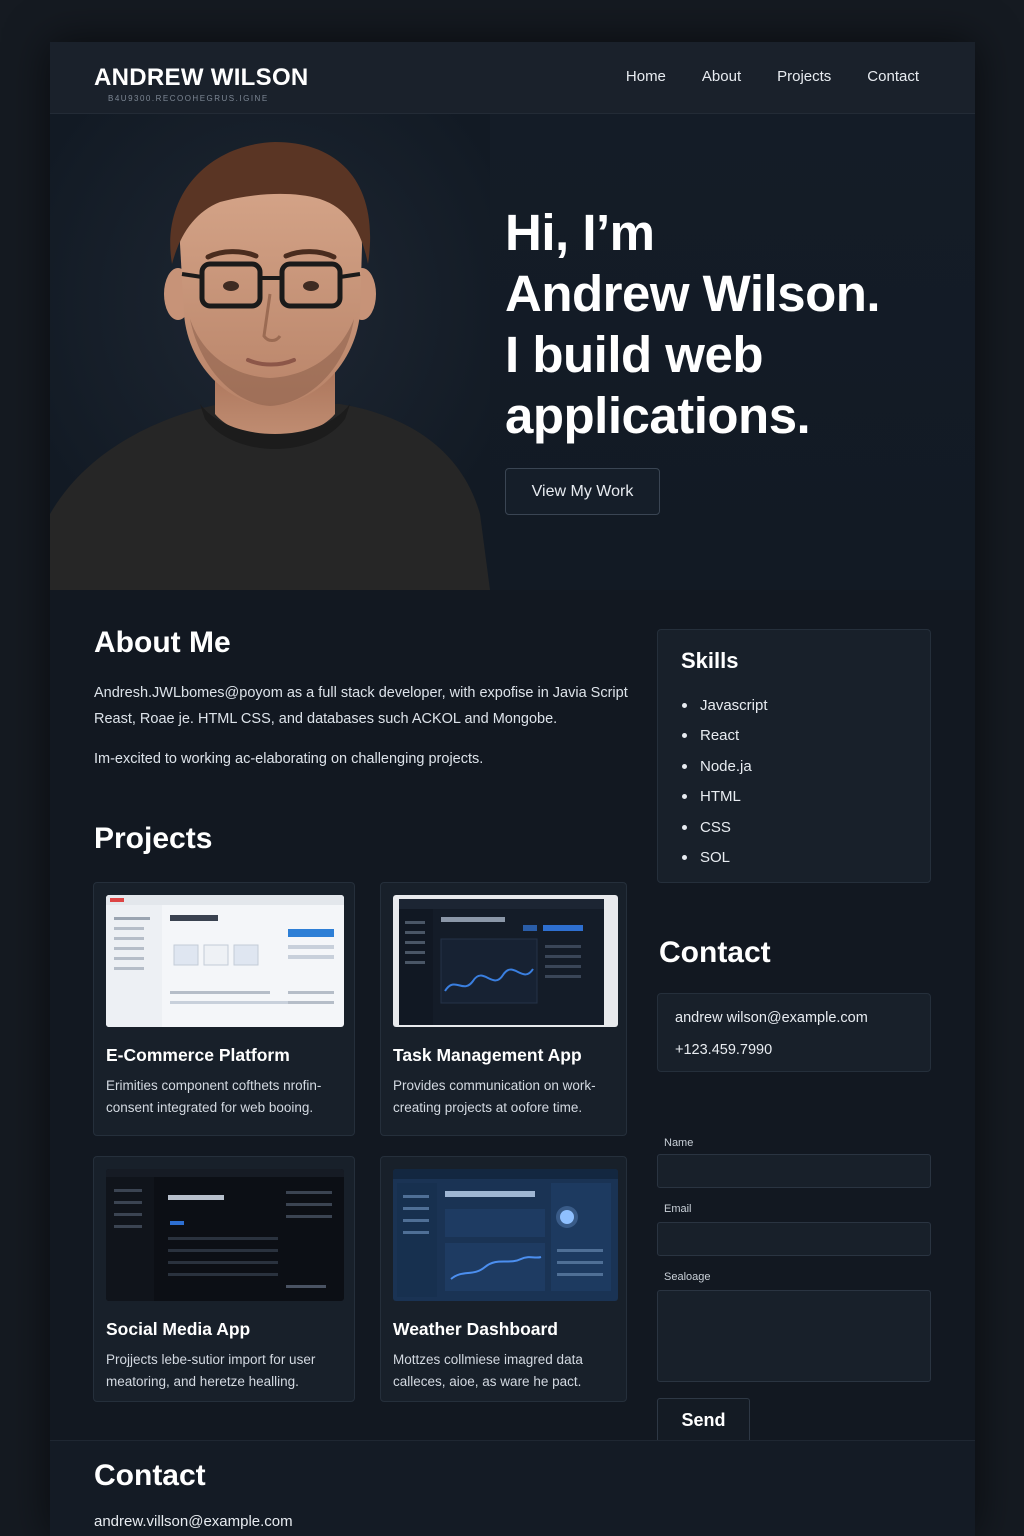 The width and height of the screenshot is (1024, 1536). Describe the element at coordinates (193, 1521) in the screenshot. I see `footer-email: andrew.villson@example.com` at that location.